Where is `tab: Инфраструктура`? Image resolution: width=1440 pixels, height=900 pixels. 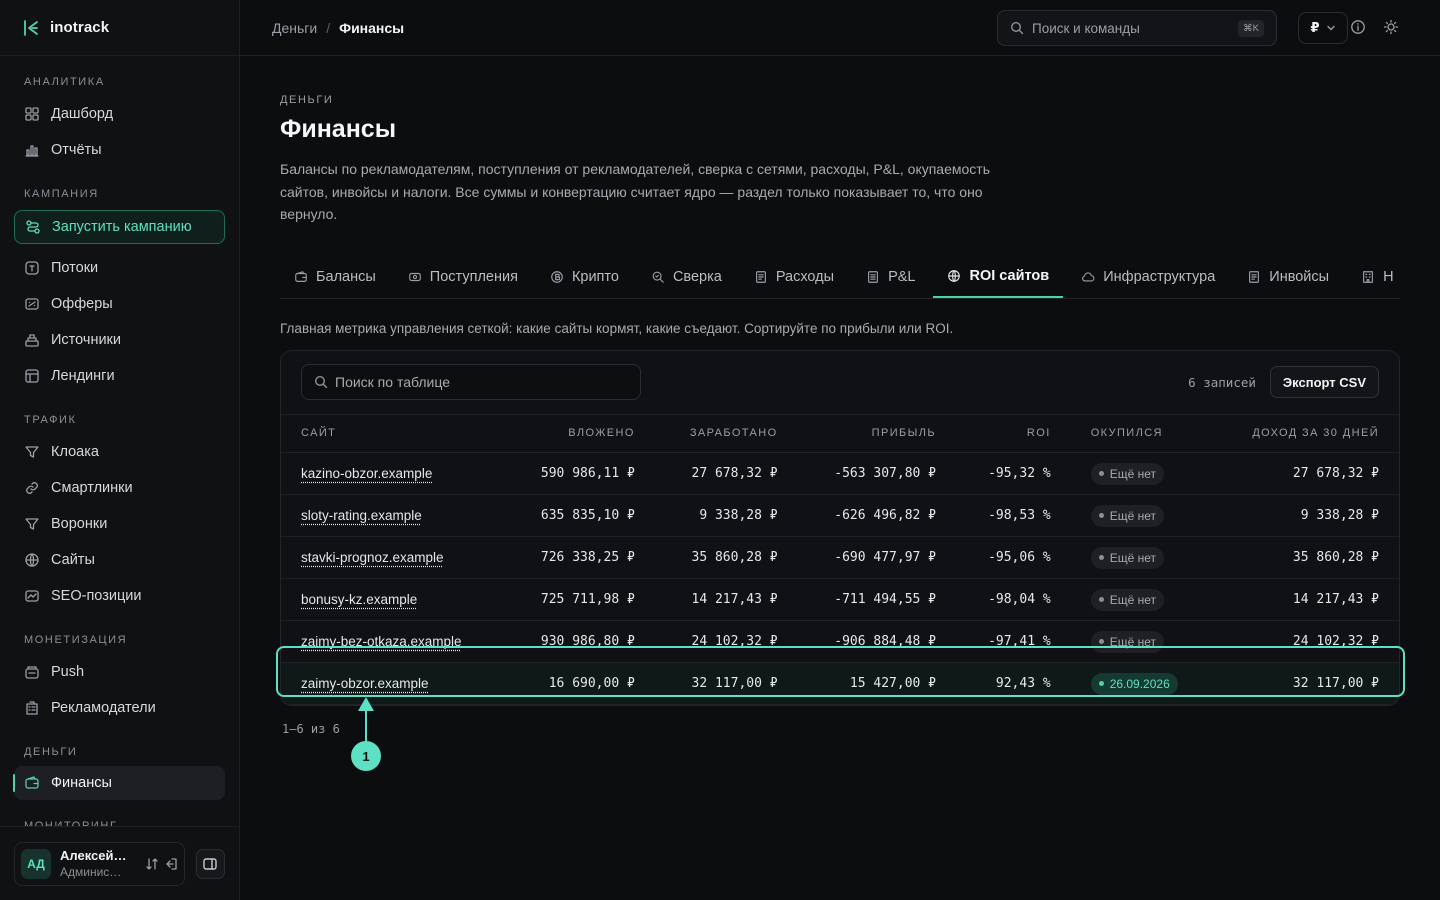 tab: Инфраструктура is located at coordinates (1148, 277).